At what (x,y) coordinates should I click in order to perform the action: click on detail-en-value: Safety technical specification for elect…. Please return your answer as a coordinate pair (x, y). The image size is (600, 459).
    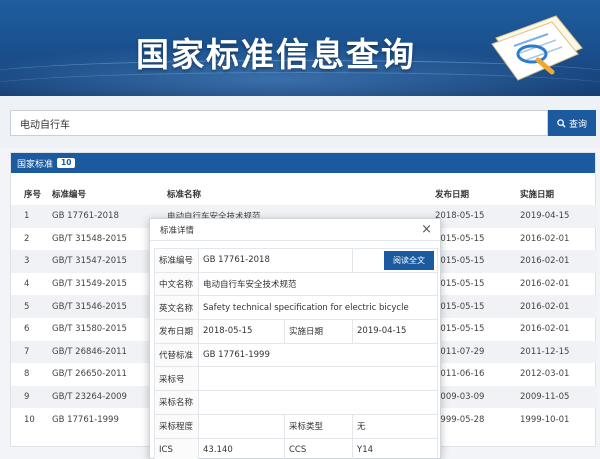
    Looking at the image, I should click on (318, 308).